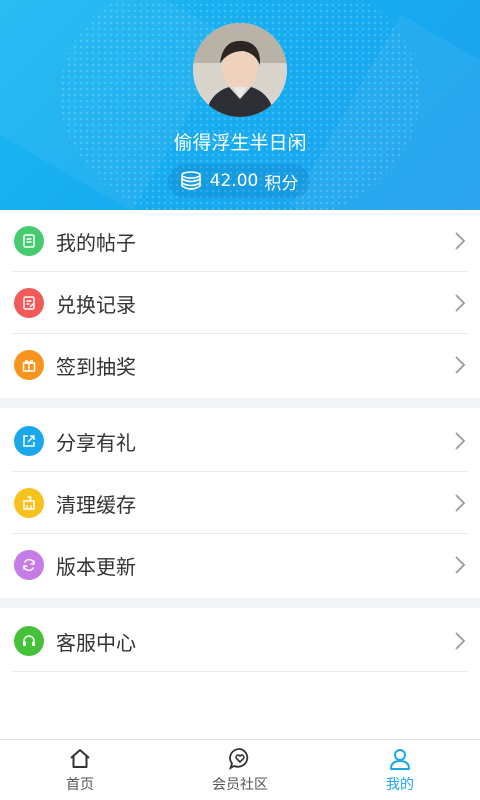 The height and width of the screenshot is (800, 480). What do you see at coordinates (281, 183) in the screenshot?
I see `points-unit: 积分` at bounding box center [281, 183].